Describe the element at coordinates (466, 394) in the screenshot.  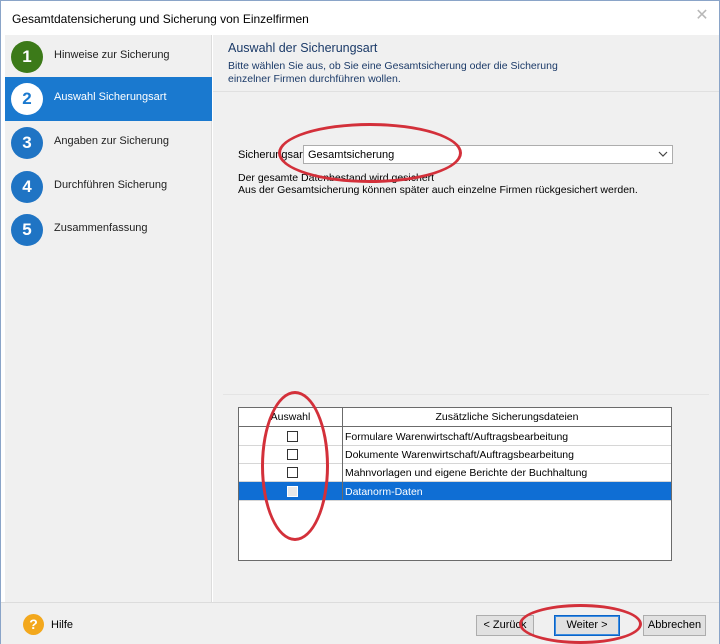
I see `section-divider` at that location.